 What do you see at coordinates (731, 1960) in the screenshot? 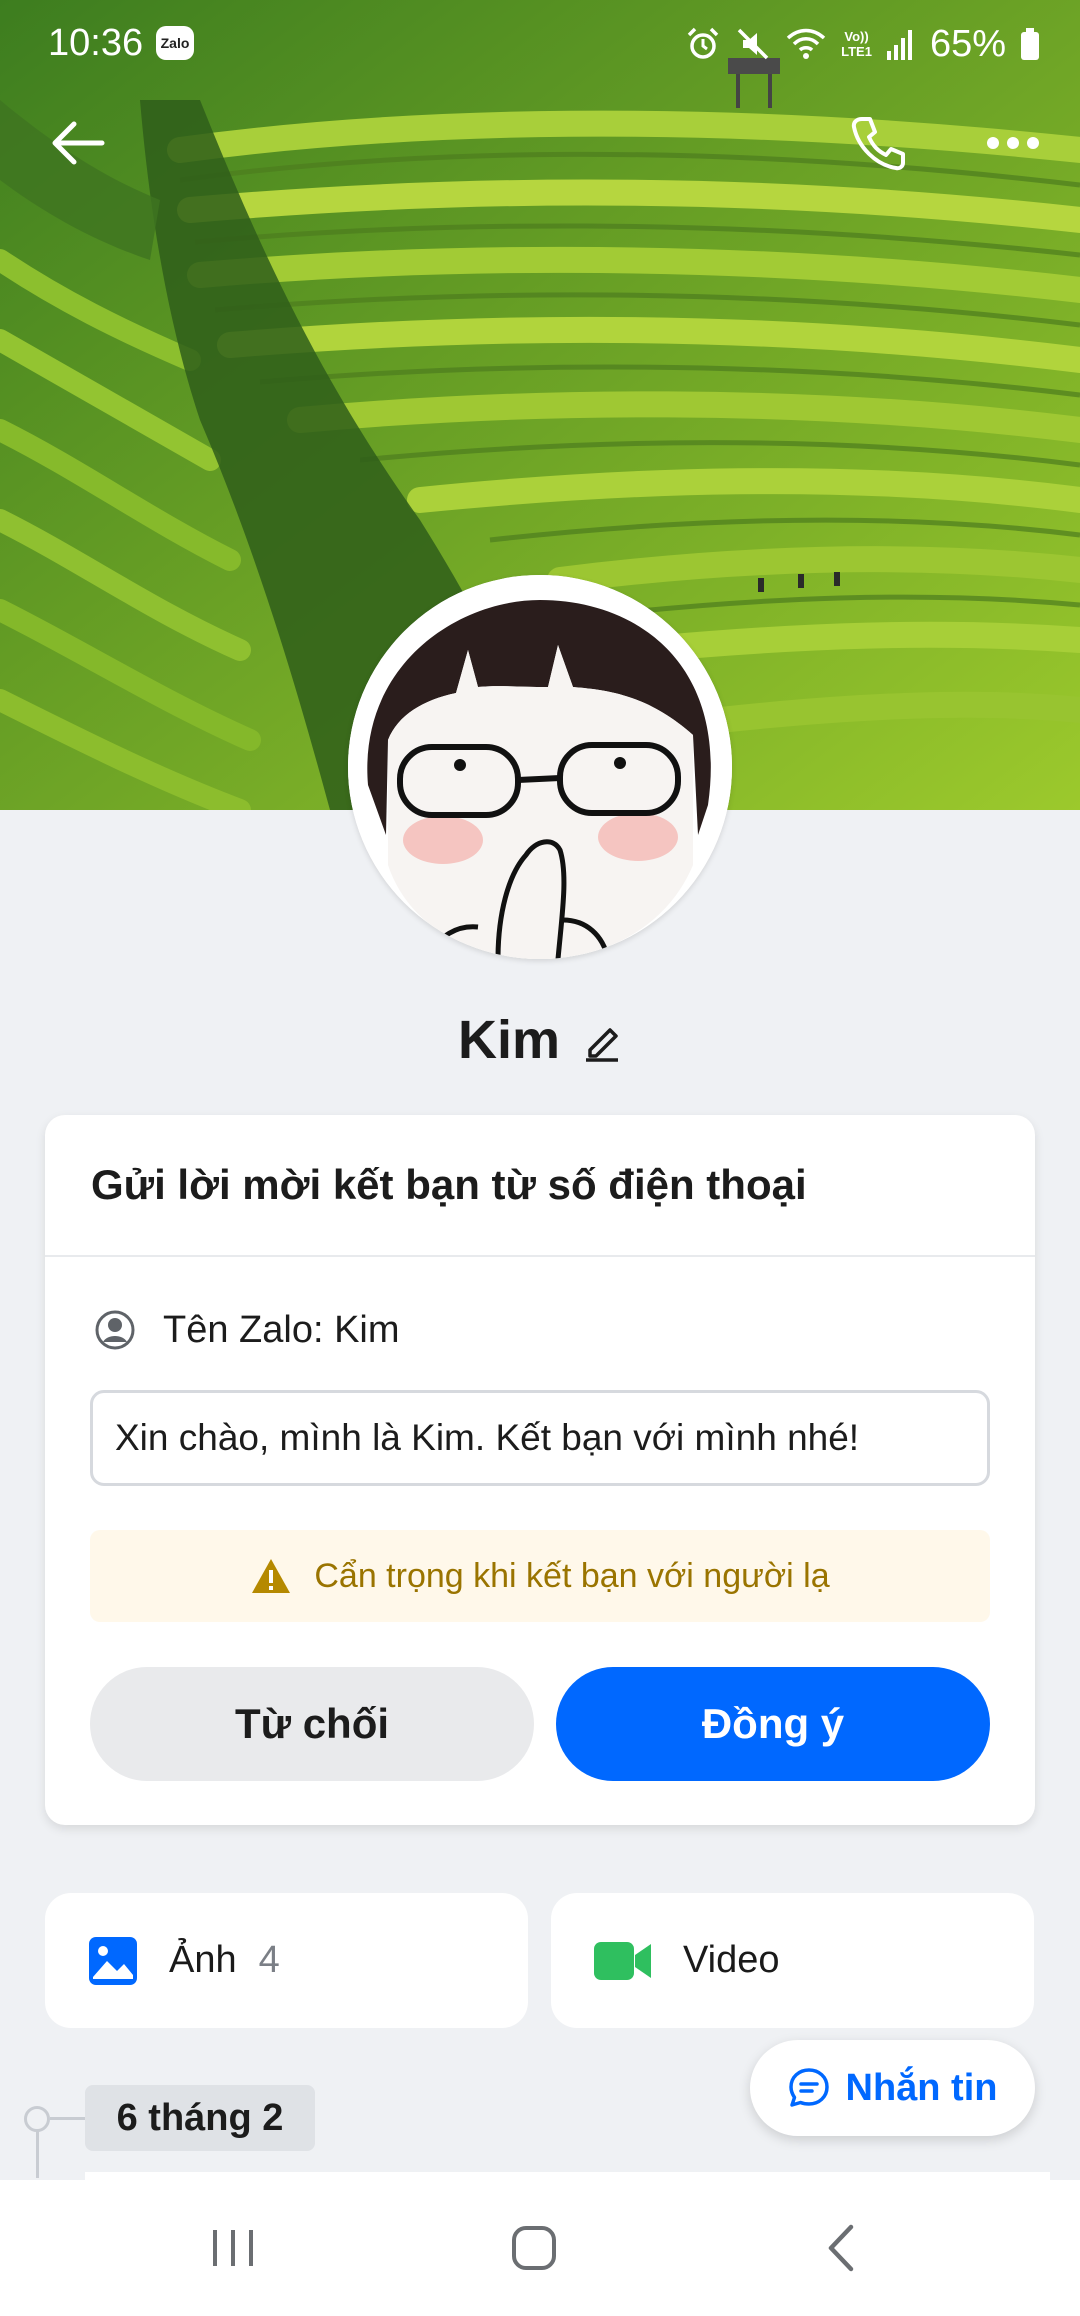
I see `video-label: Video` at bounding box center [731, 1960].